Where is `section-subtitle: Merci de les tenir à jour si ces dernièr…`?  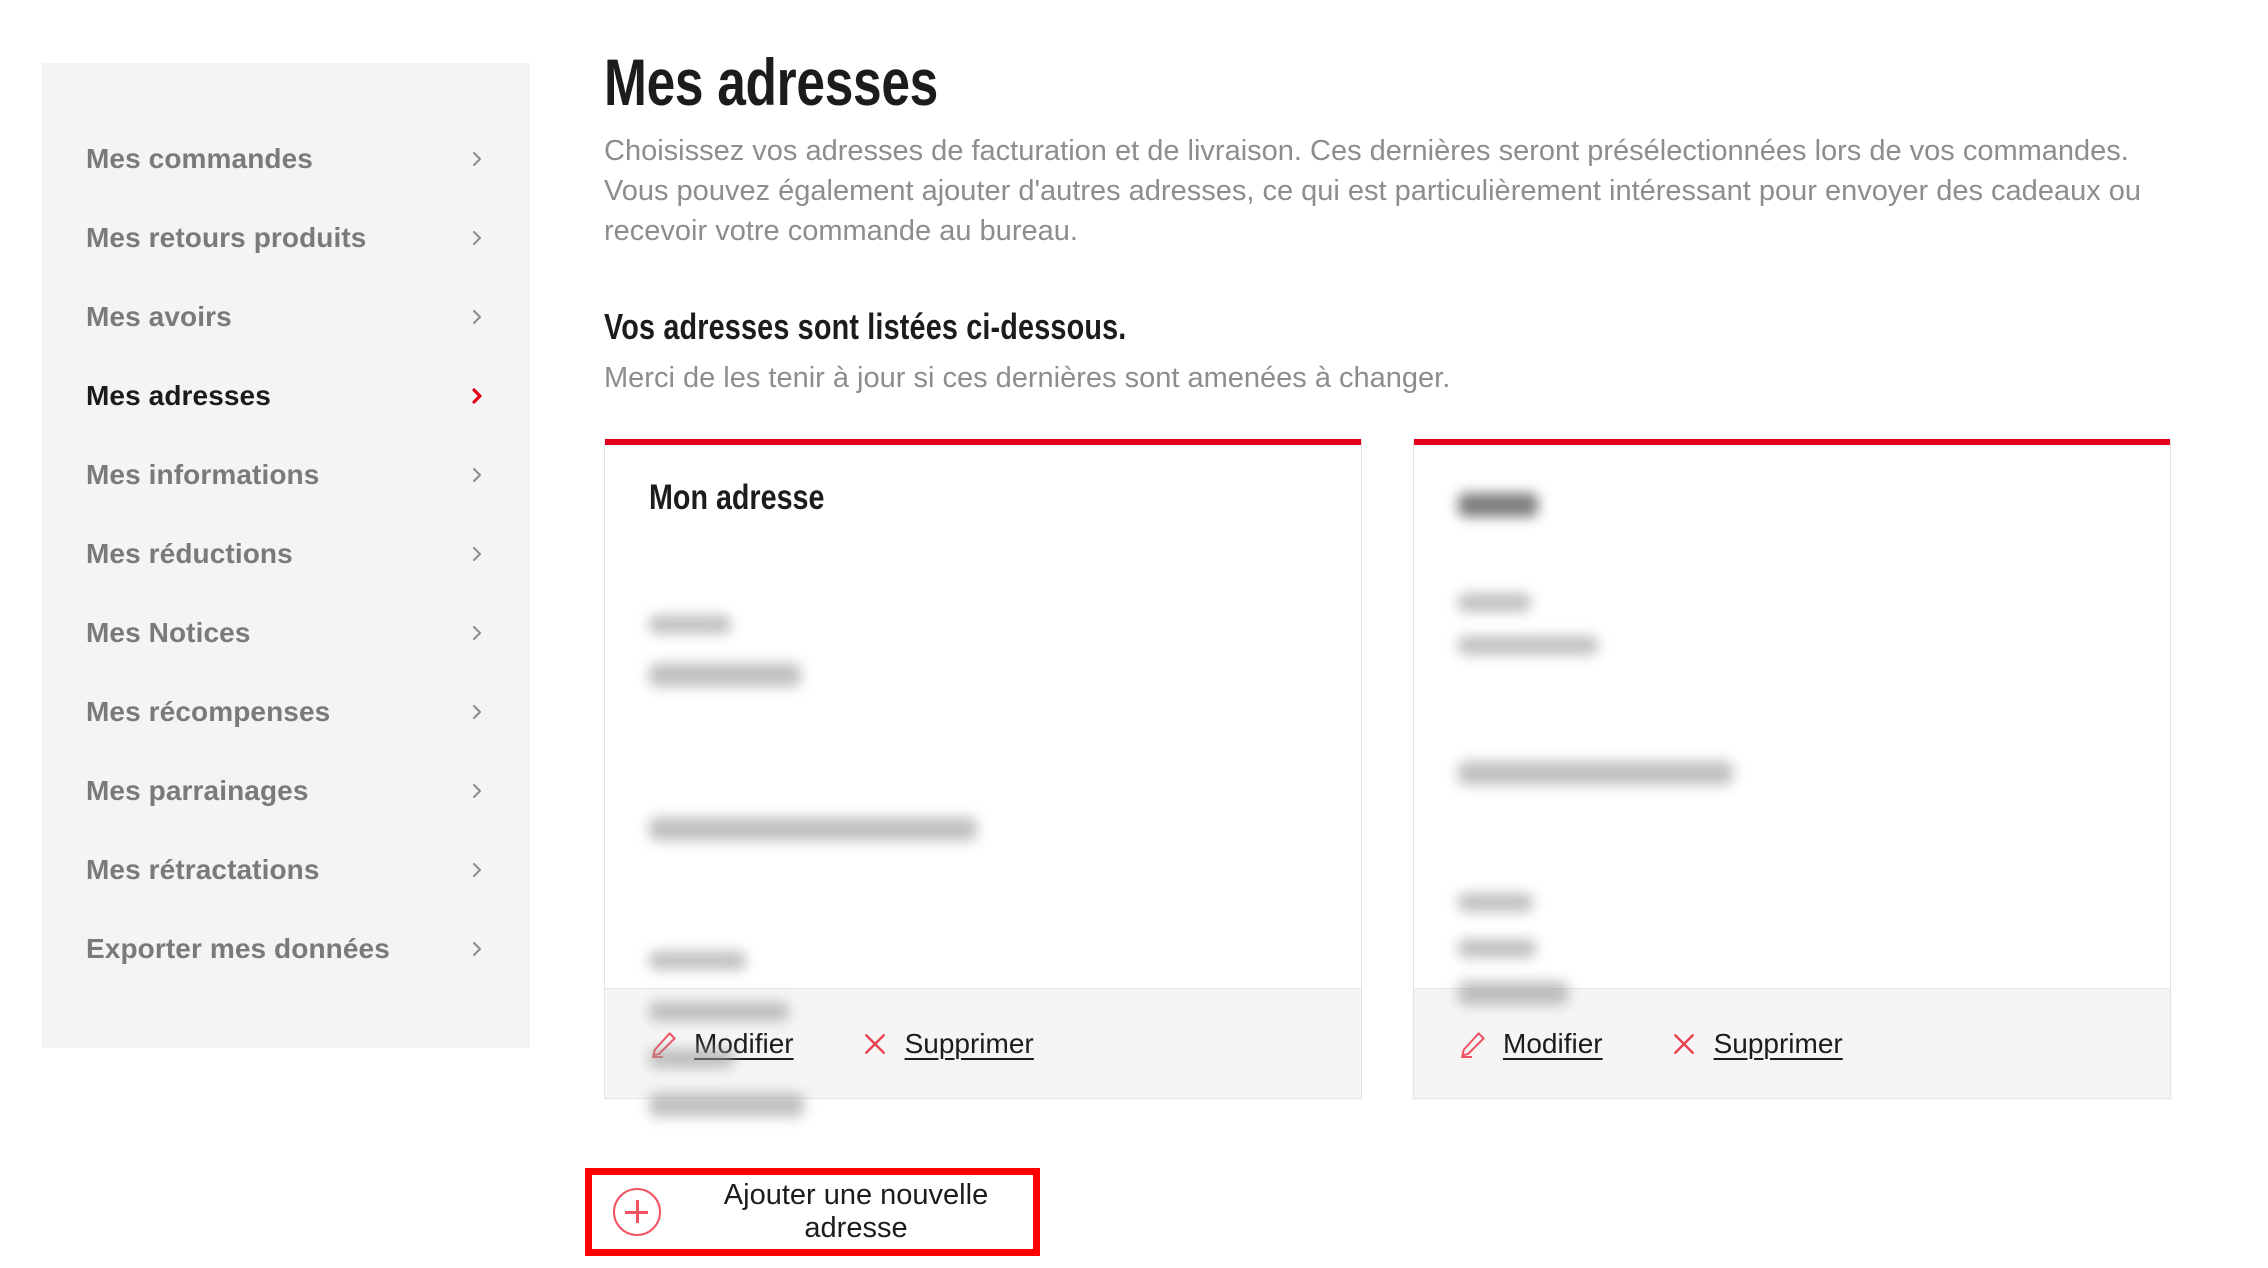 section-subtitle: Merci de les tenir à jour si ces dernièr… is located at coordinates (1027, 378).